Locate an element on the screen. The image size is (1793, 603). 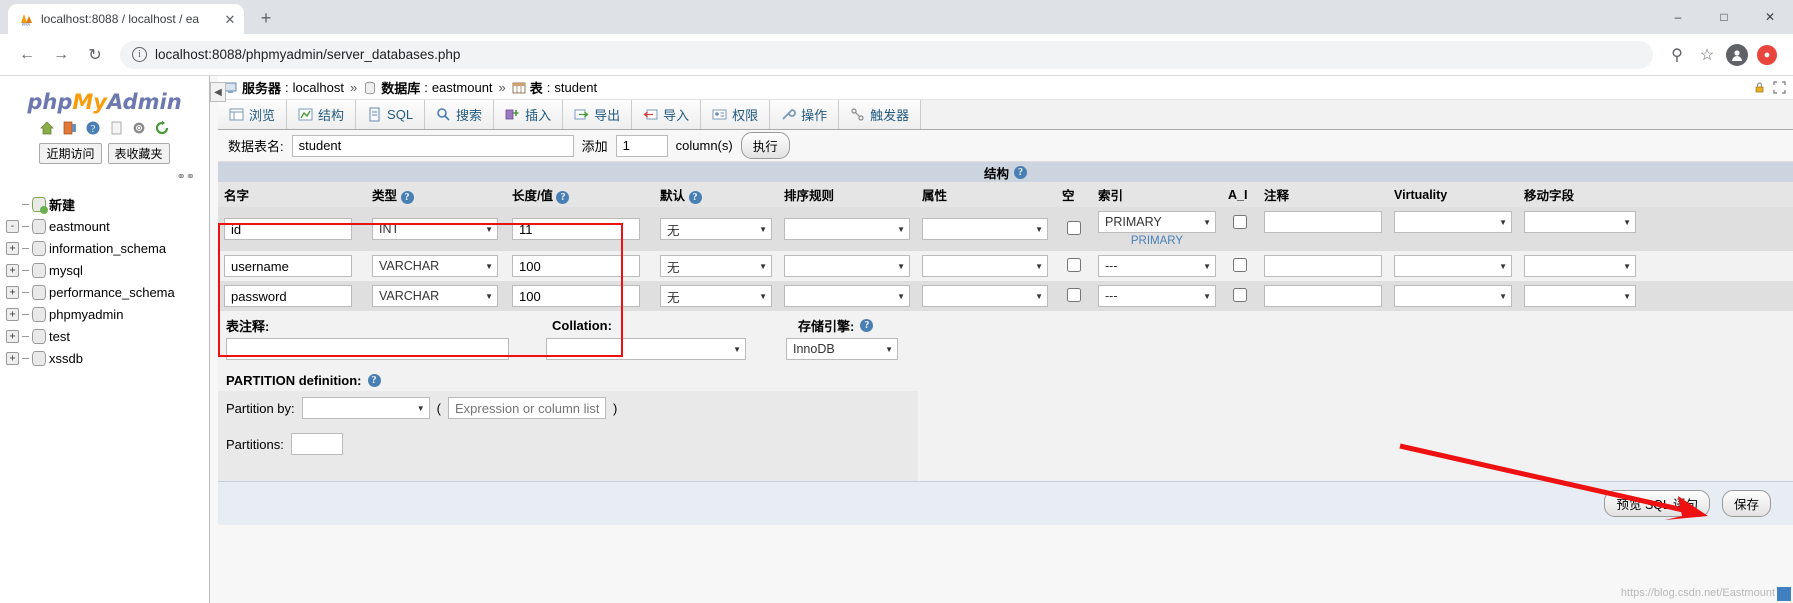
tab-export: 导出 is located at coordinates (598, 114).